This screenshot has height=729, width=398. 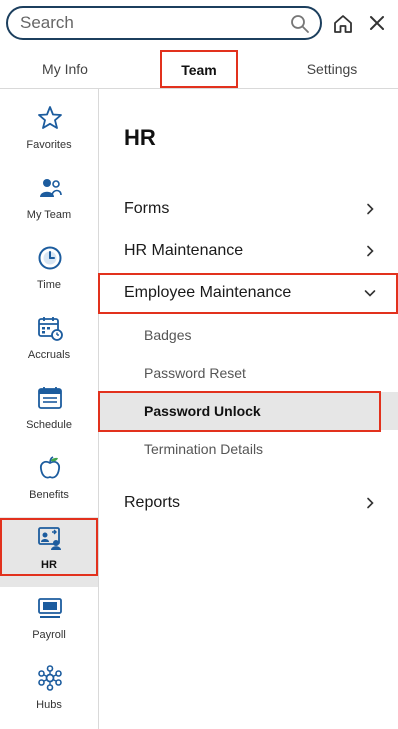 I want to click on sidebar-item-label: Schedule, so click(x=49, y=425).